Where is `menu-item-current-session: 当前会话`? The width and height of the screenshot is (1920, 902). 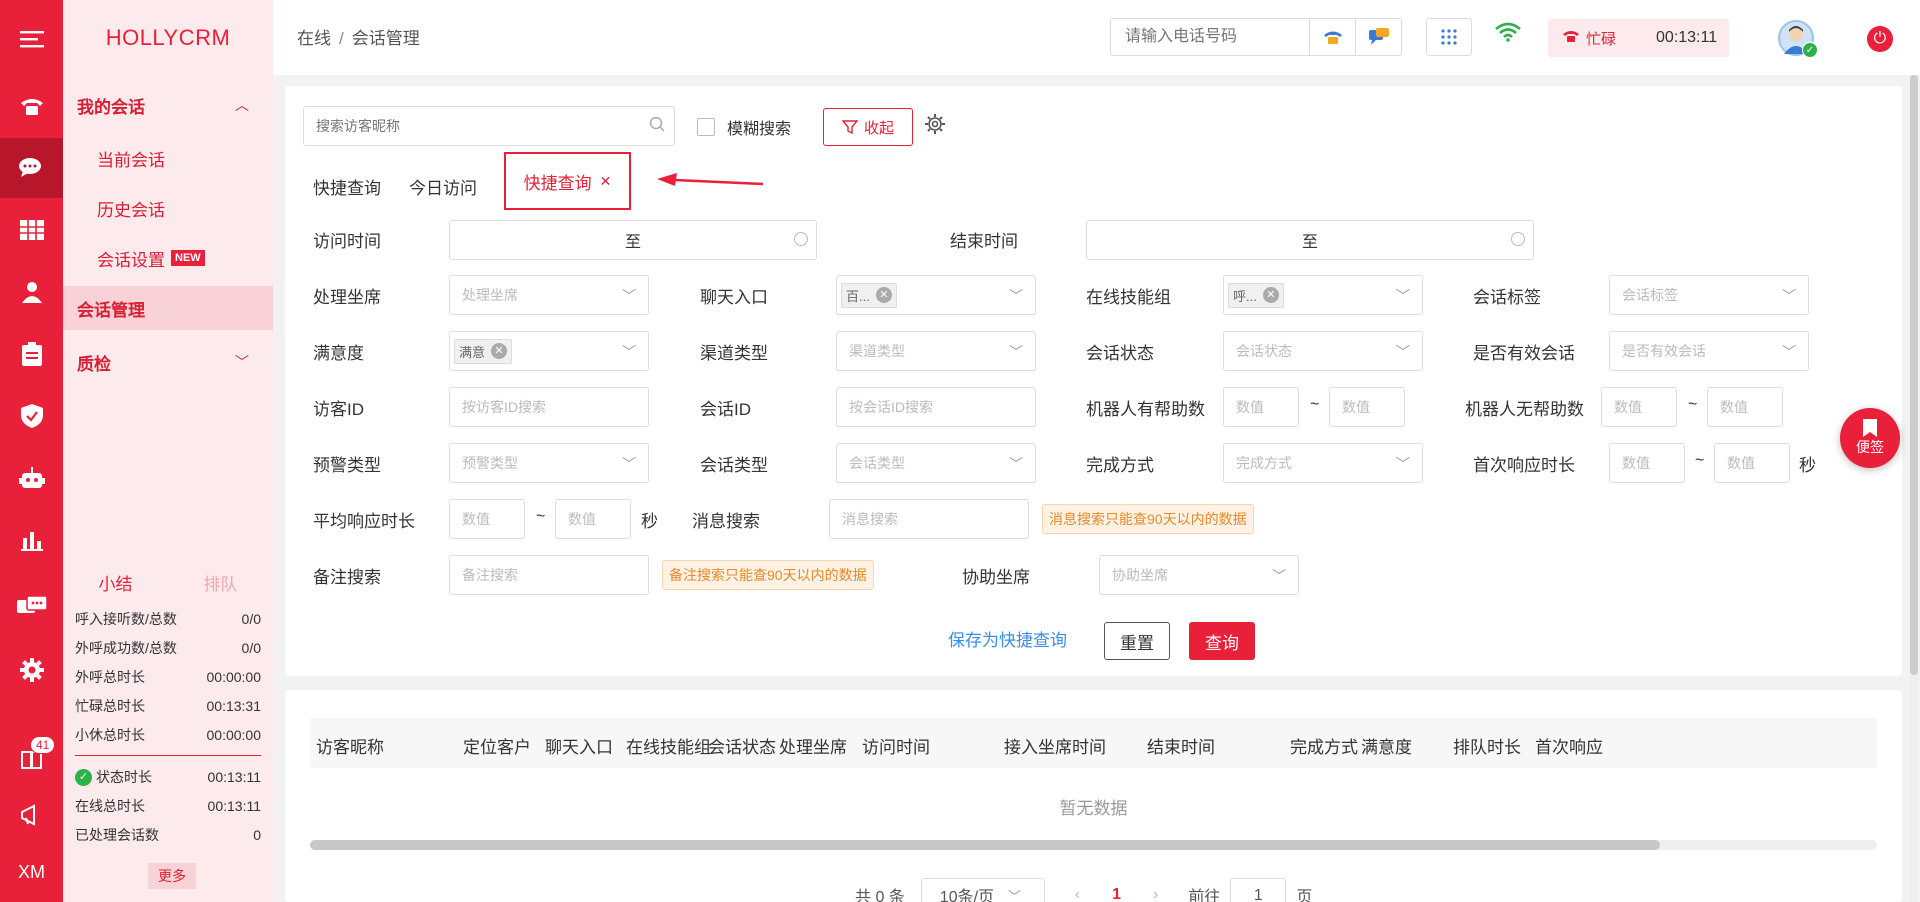
menu-item-current-session: 当前会话 is located at coordinates (168, 158).